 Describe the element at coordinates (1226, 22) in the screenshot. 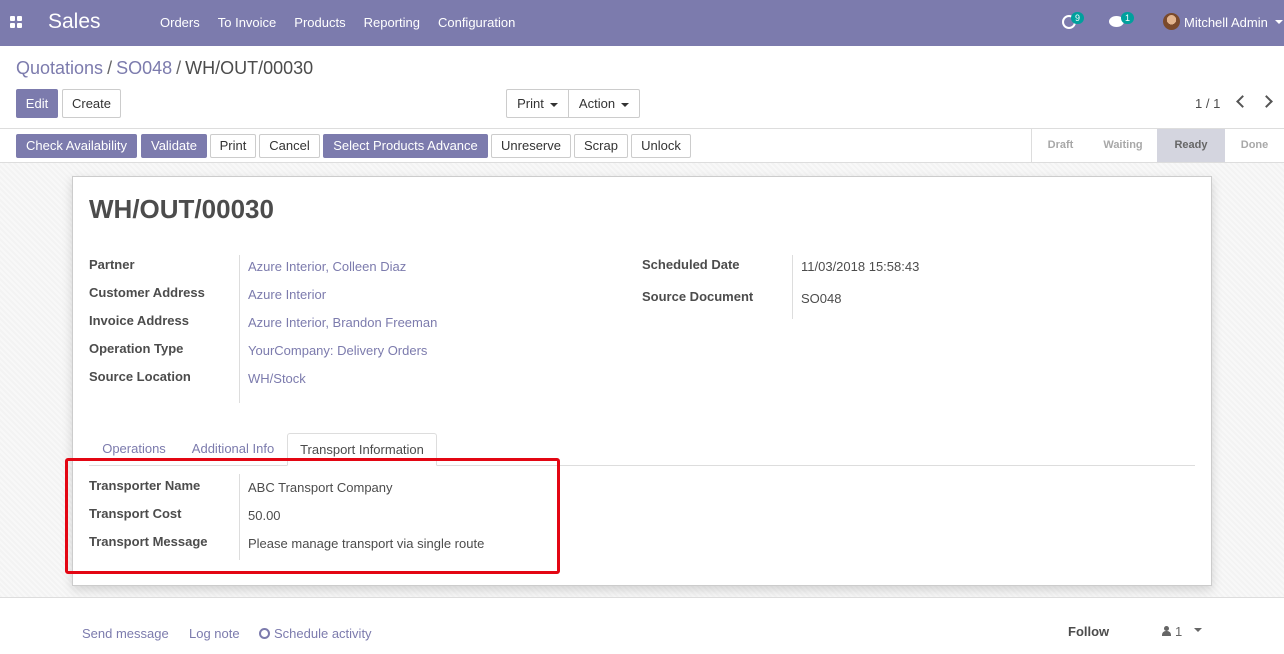

I see `user-menu: Mitchell Admin` at that location.